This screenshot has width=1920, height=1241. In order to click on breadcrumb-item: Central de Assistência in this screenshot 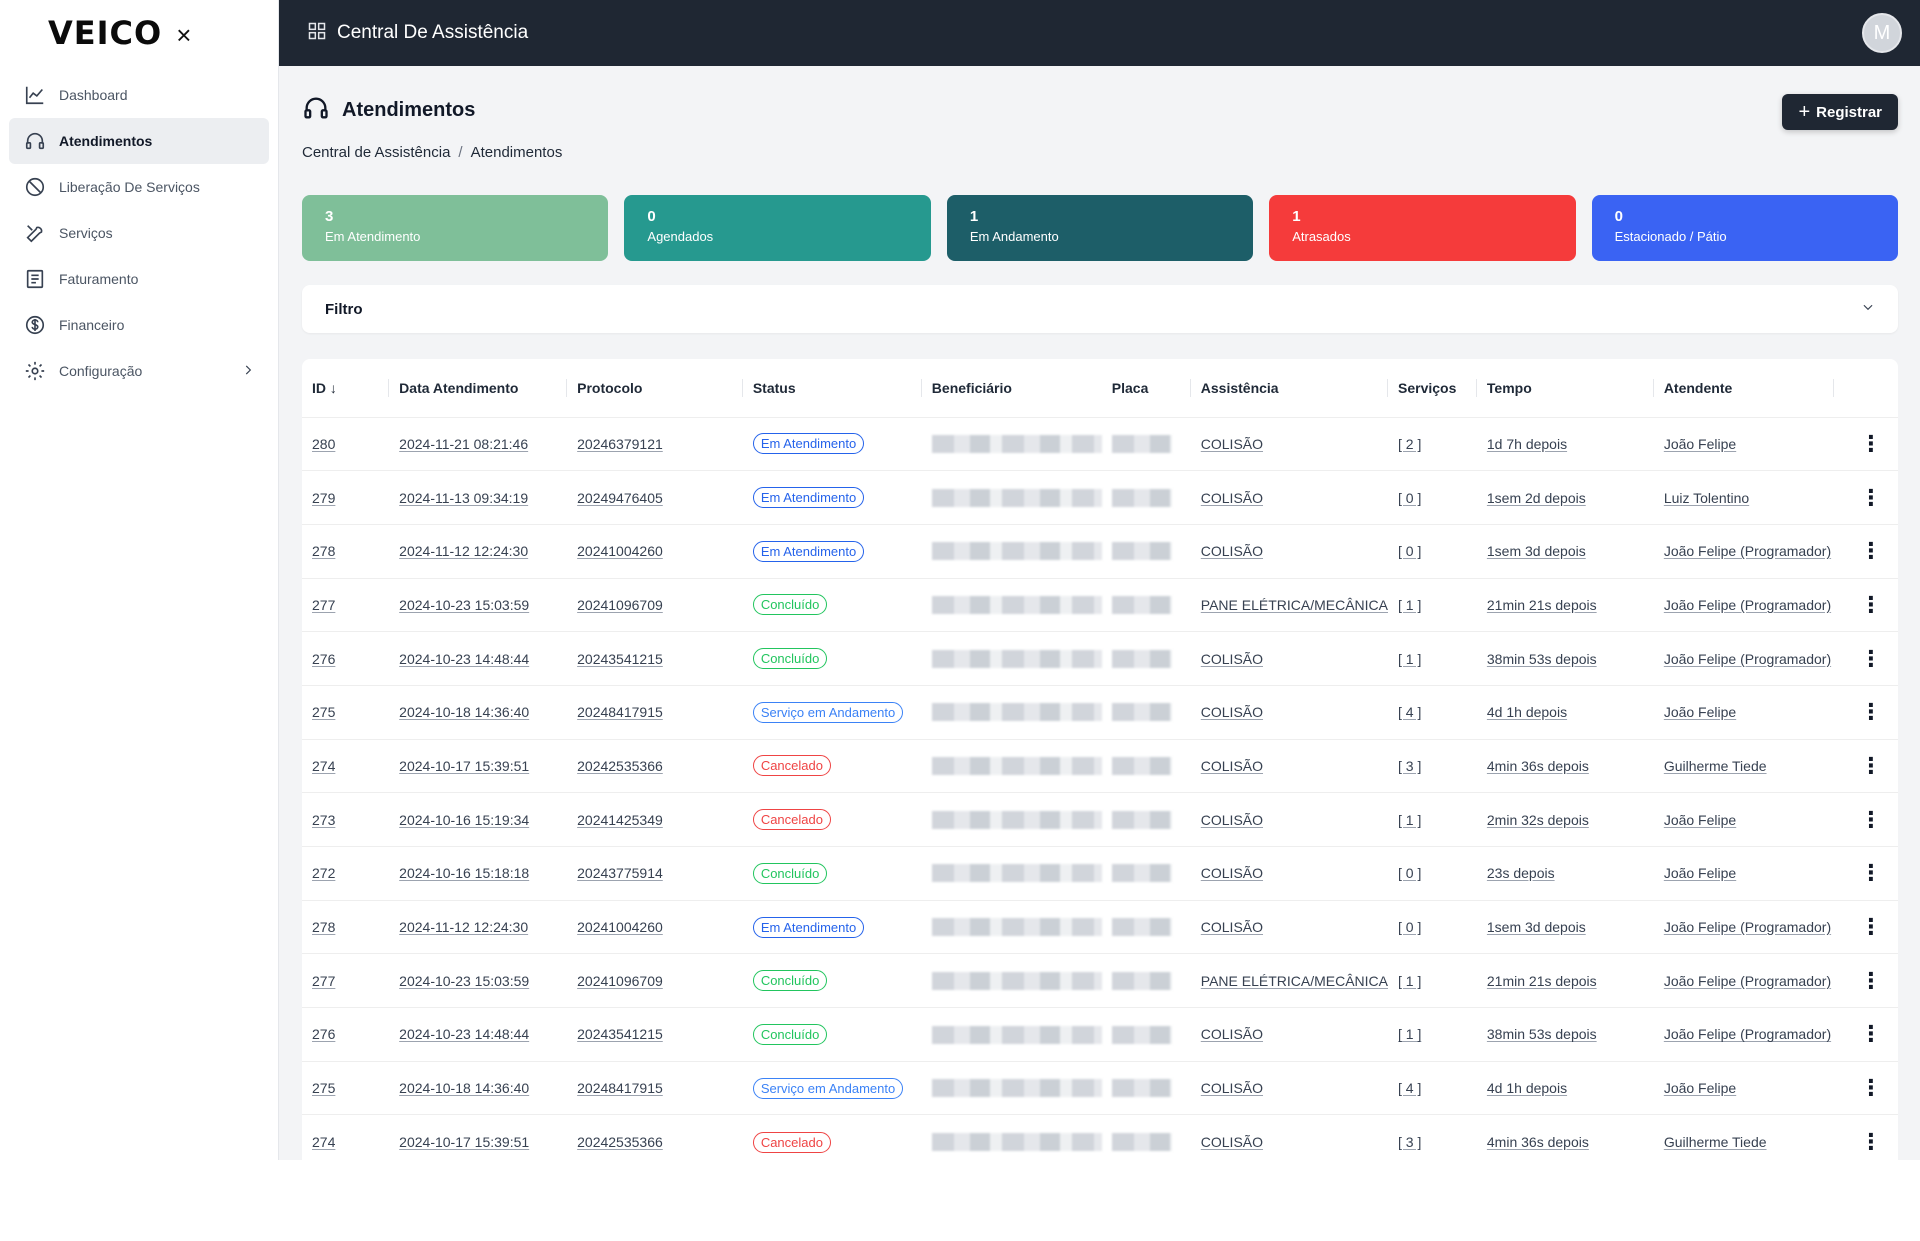, I will do `click(376, 152)`.